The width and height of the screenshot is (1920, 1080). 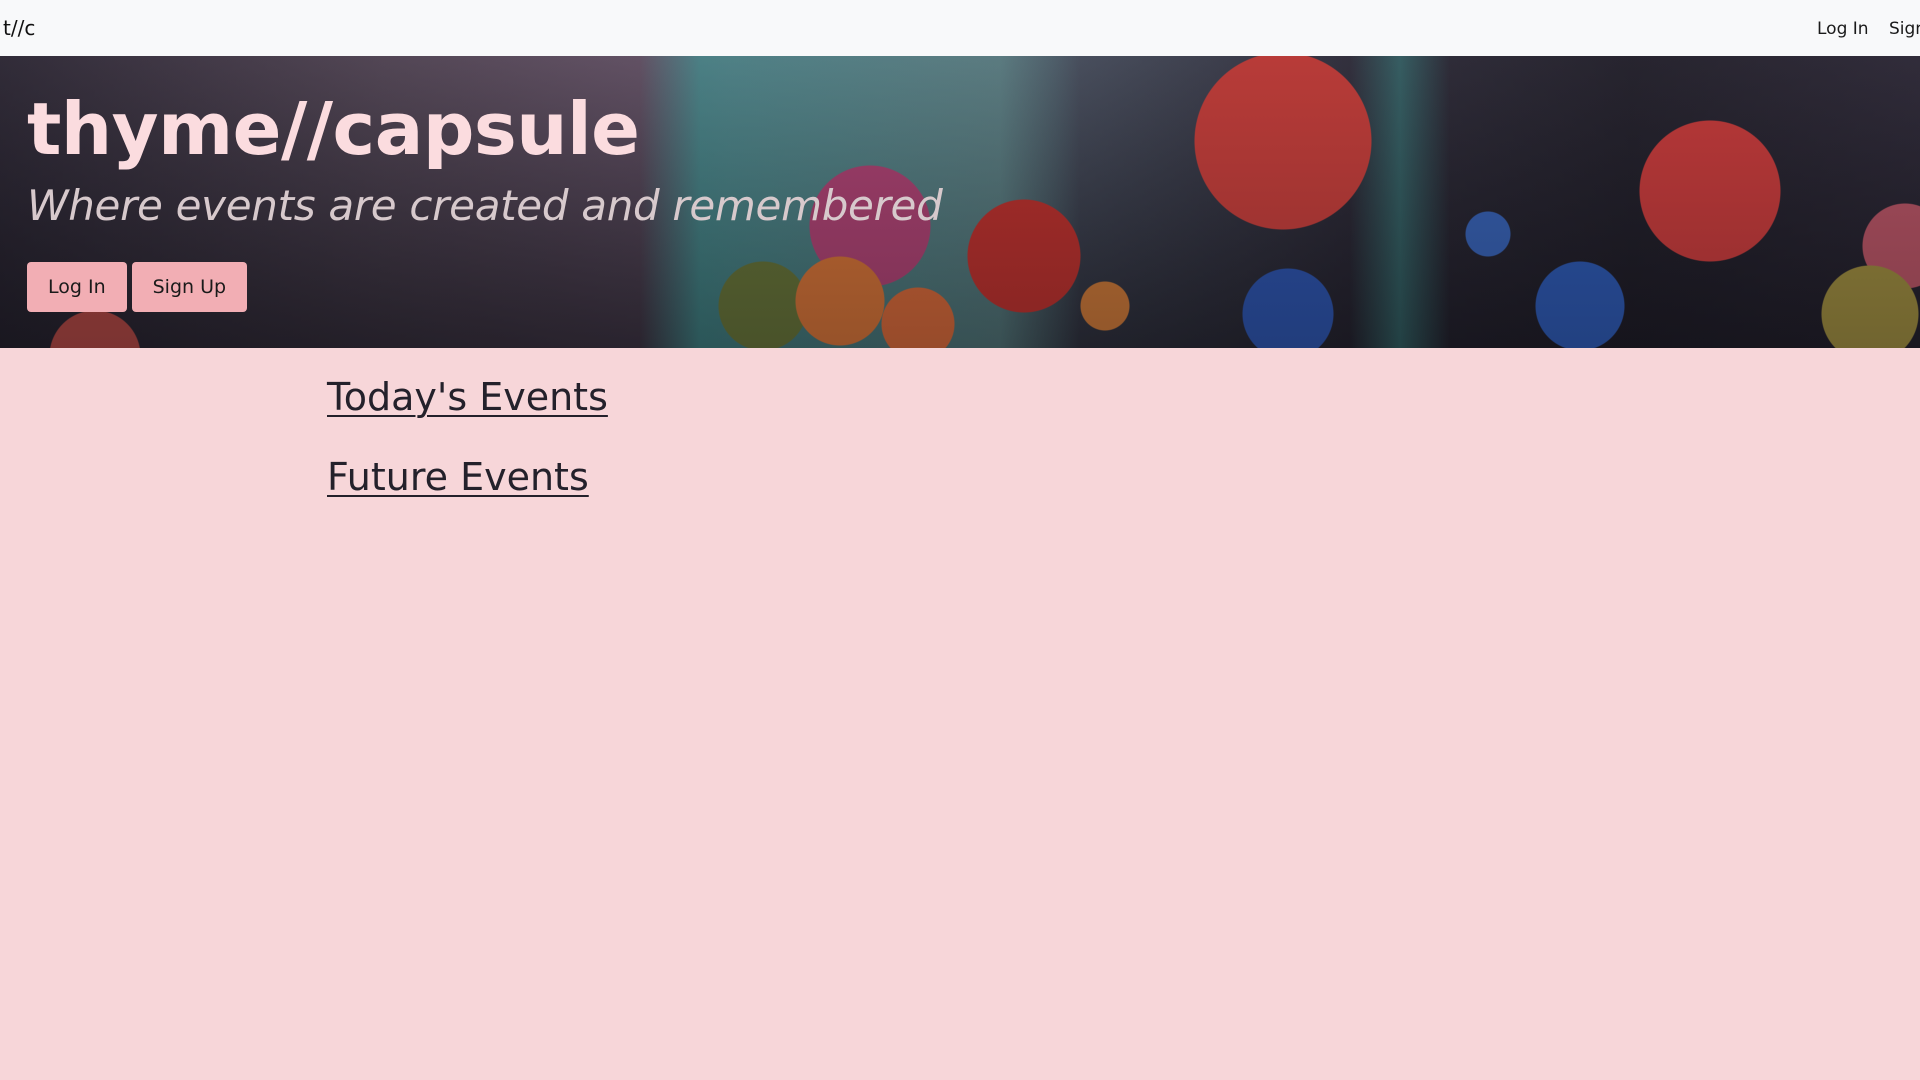 What do you see at coordinates (189, 287) in the screenshot?
I see `hero-signup-button: Sign Up` at bounding box center [189, 287].